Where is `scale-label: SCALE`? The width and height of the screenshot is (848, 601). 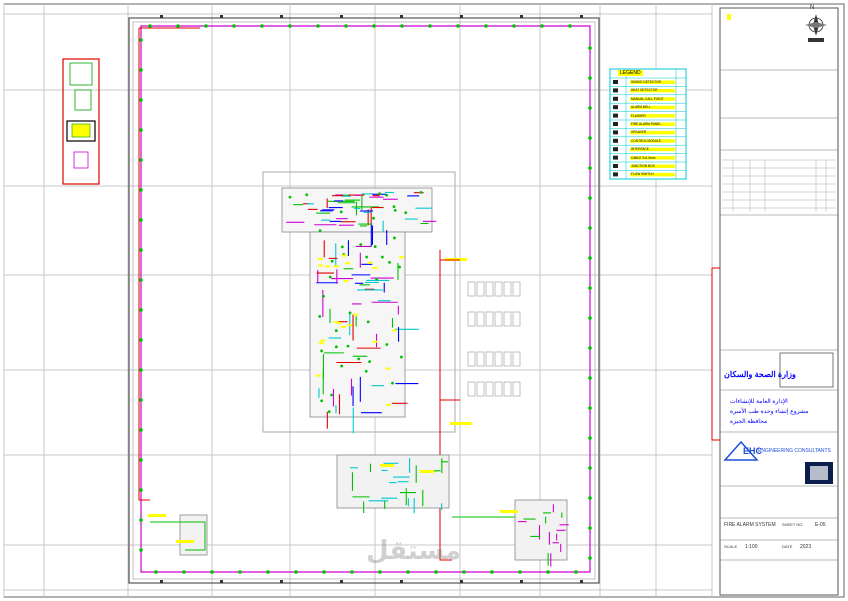
scale-label: SCALE is located at coordinates (731, 546).